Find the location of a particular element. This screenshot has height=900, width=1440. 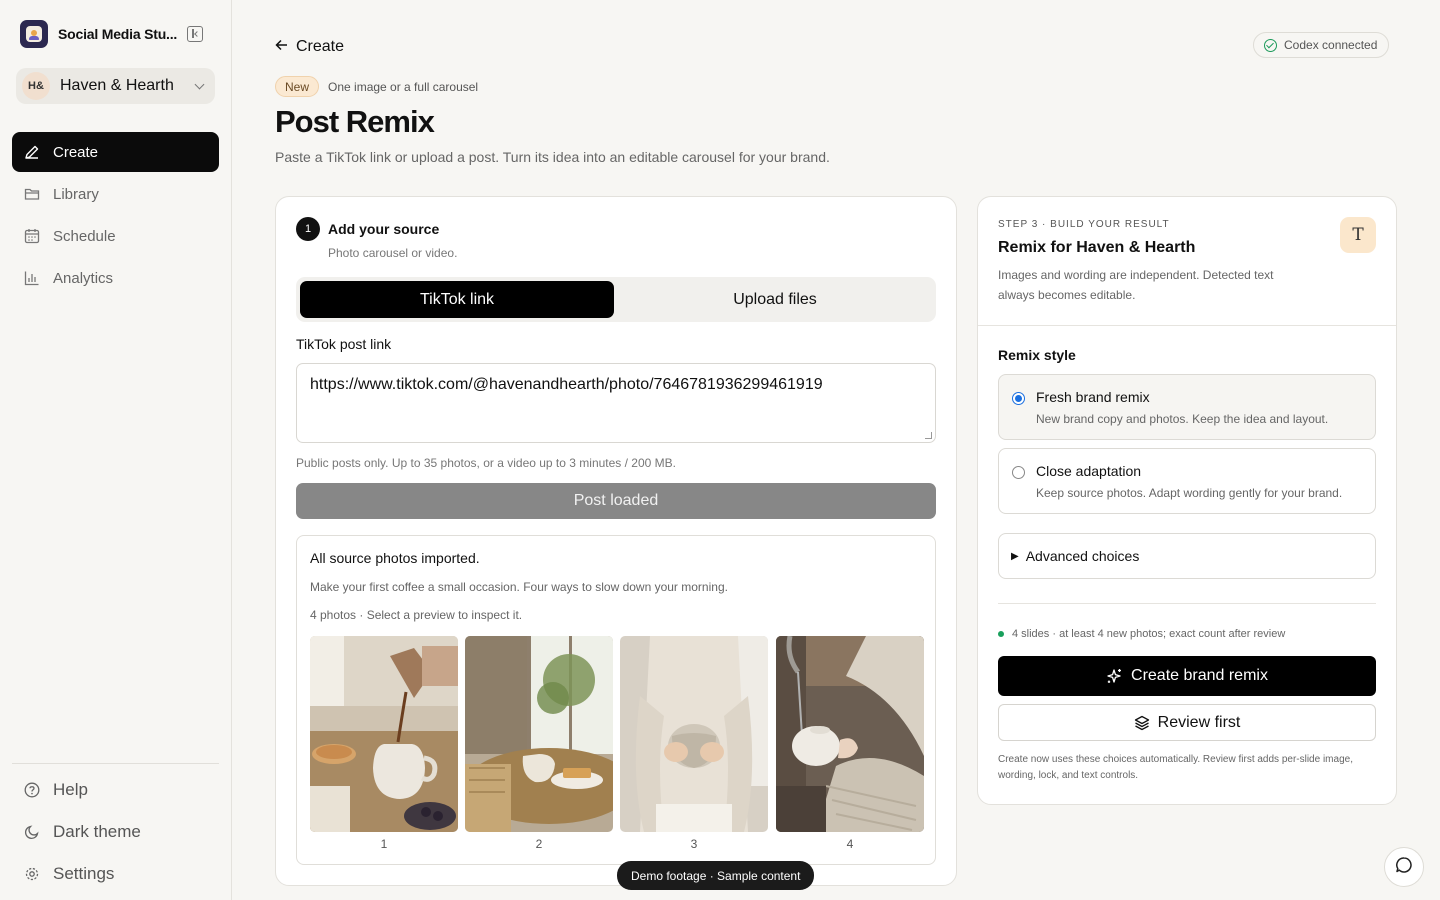

sidebar-item-dark-theme: Dark theme is located at coordinates (115, 832).